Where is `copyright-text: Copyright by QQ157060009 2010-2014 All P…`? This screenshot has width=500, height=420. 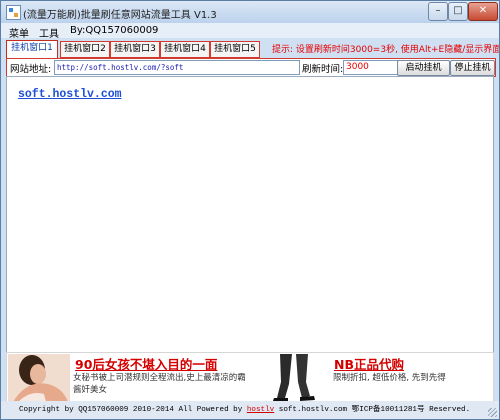 copyright-text: Copyright by QQ157060009 2010-2014 All P… is located at coordinates (244, 408).